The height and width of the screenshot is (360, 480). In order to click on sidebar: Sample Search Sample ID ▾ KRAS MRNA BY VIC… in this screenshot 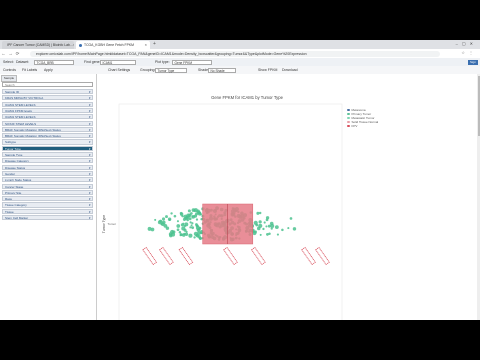, I will do `click(48, 197)`.